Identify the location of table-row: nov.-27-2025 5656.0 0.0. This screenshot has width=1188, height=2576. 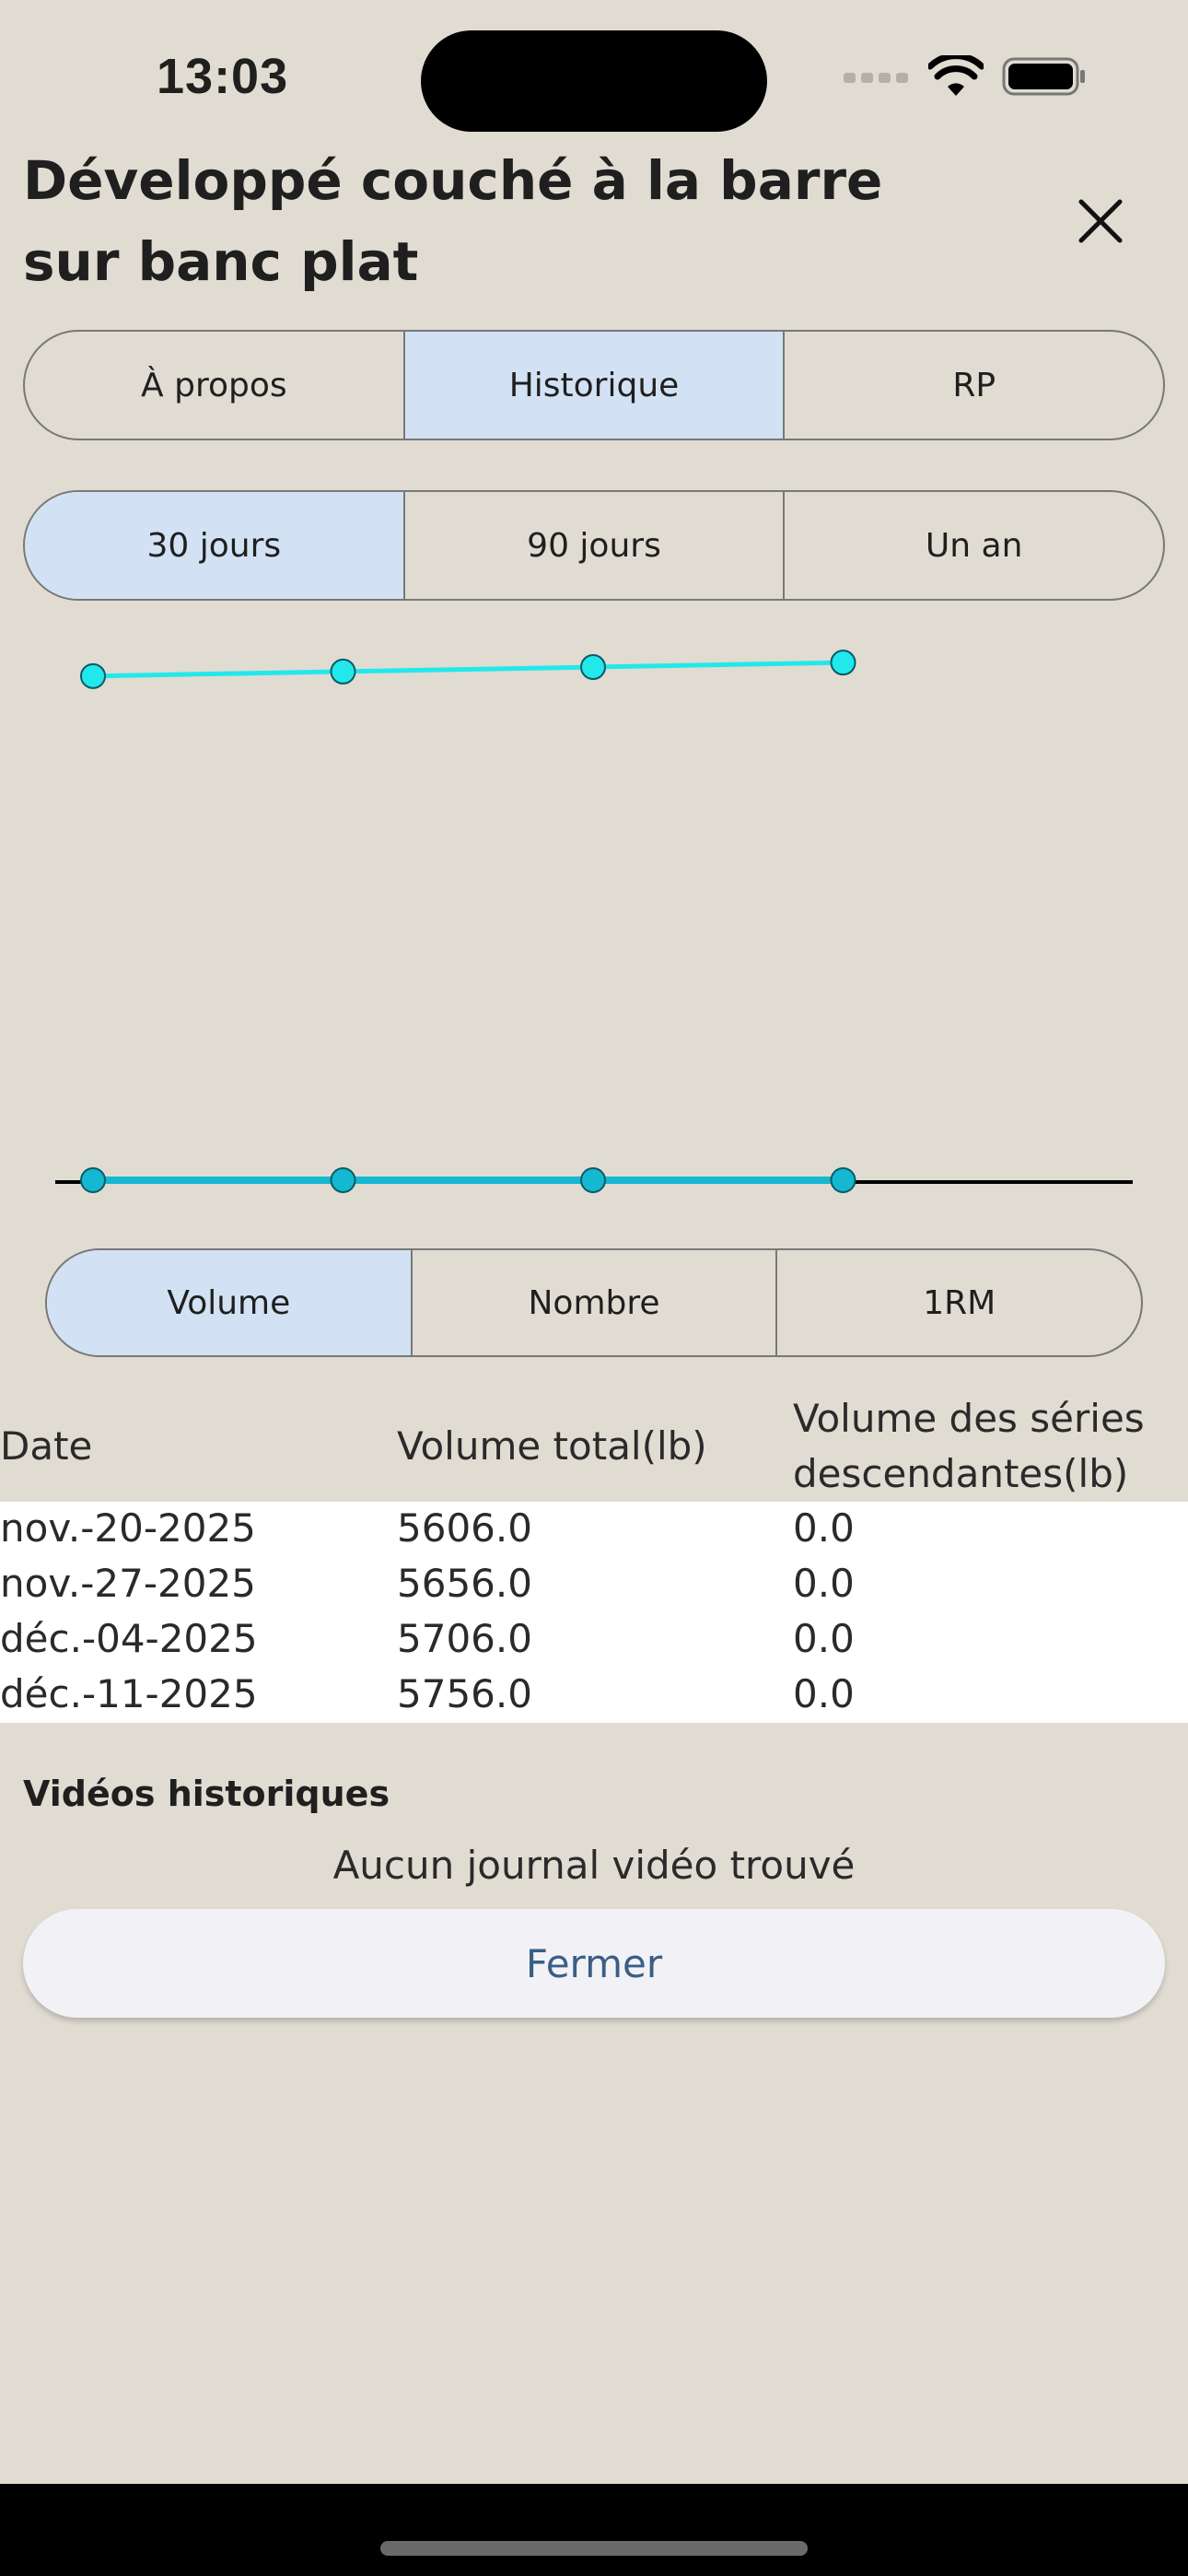
(594, 1584).